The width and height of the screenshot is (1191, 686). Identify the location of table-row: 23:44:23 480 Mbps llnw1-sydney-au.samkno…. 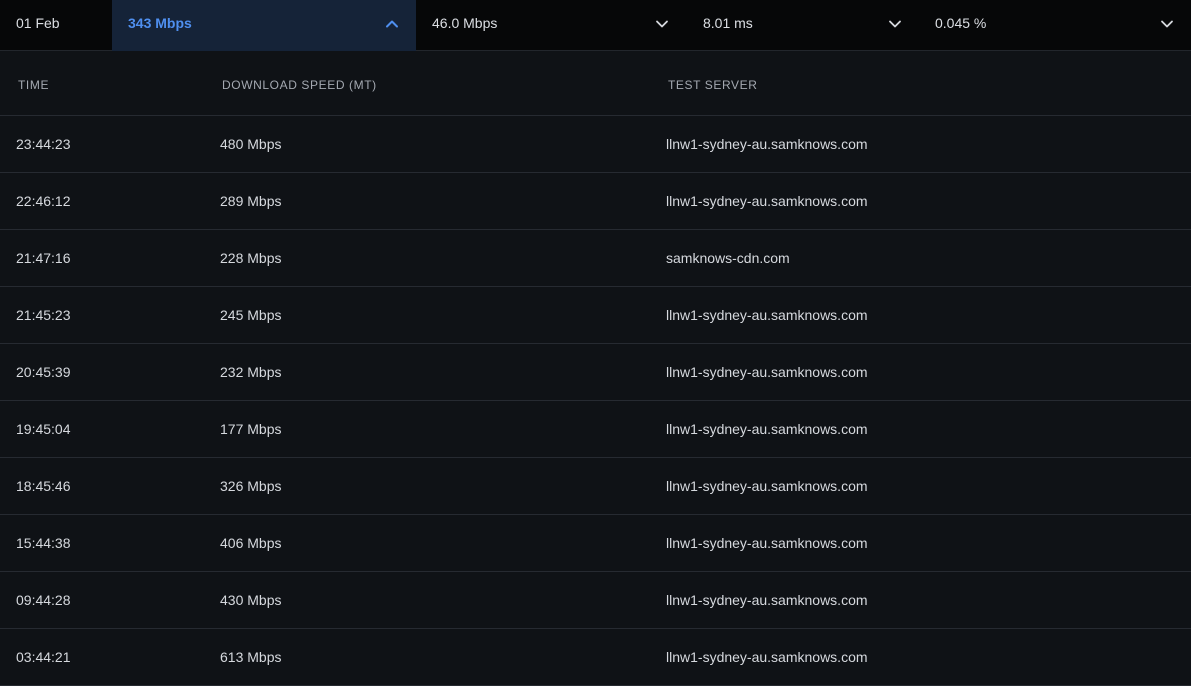
(595, 144).